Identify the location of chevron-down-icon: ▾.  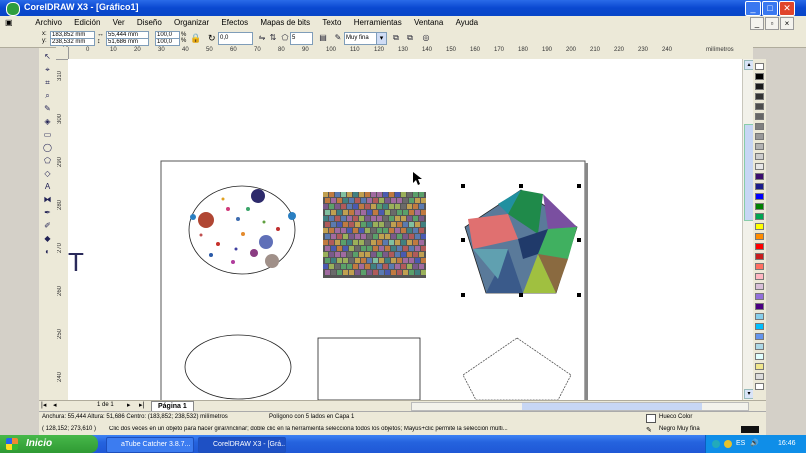
(381, 38).